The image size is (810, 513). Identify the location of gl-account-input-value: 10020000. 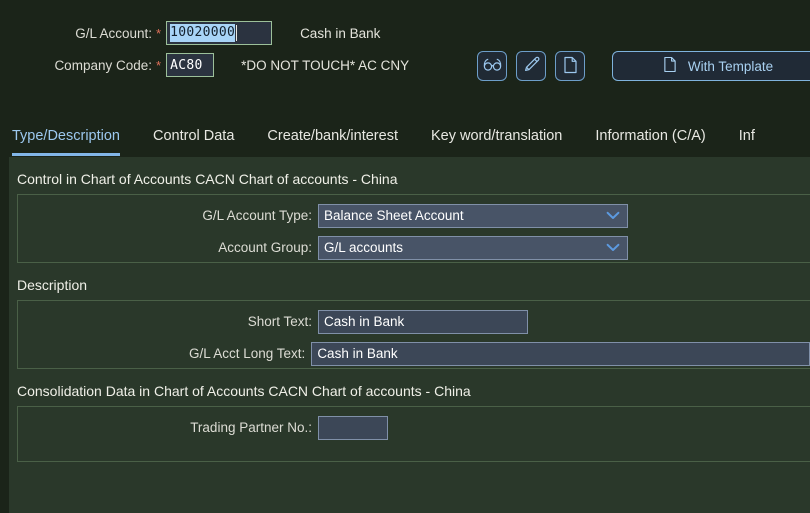
(203, 33).